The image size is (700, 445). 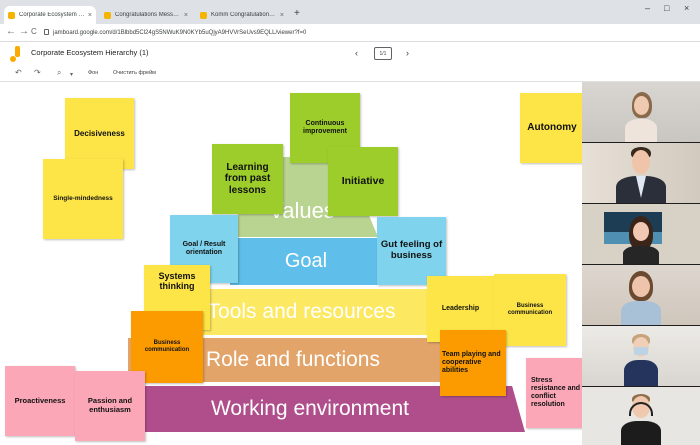 What do you see at coordinates (356, 53) in the screenshot?
I see `previous-frame-button: ‹` at bounding box center [356, 53].